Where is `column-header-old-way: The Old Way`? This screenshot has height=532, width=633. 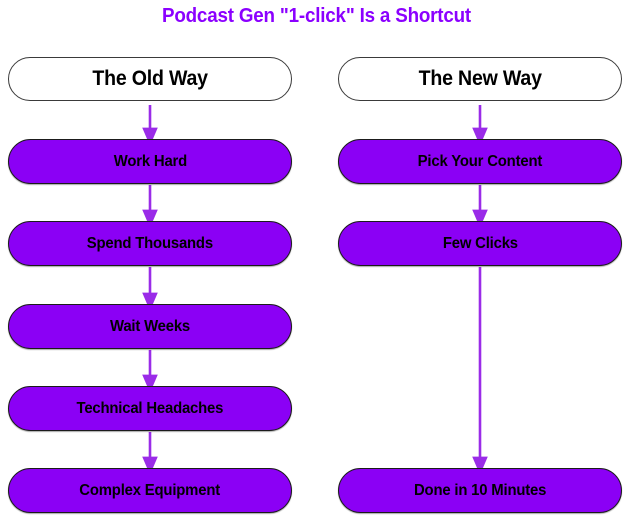
column-header-old-way: The Old Way is located at coordinates (150, 79).